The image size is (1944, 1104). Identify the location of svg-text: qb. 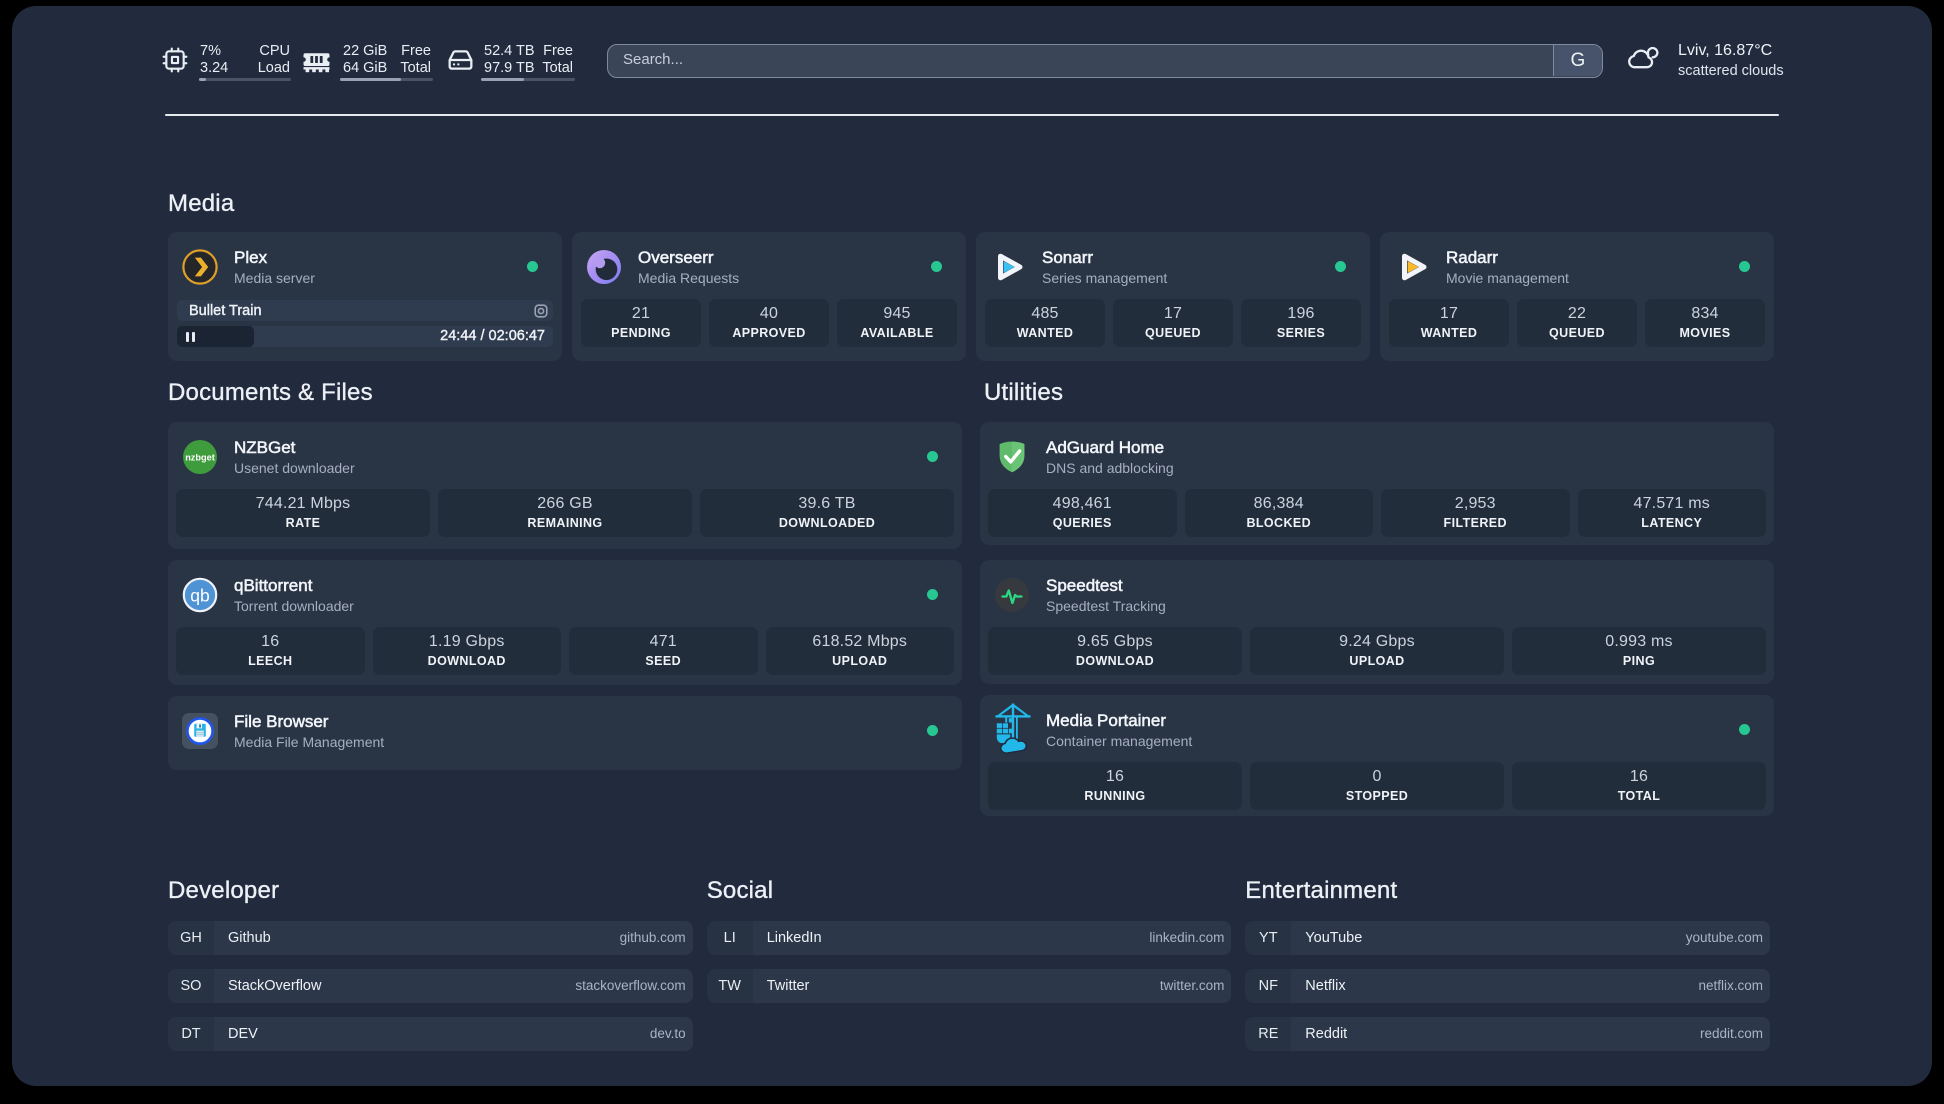
(199, 596).